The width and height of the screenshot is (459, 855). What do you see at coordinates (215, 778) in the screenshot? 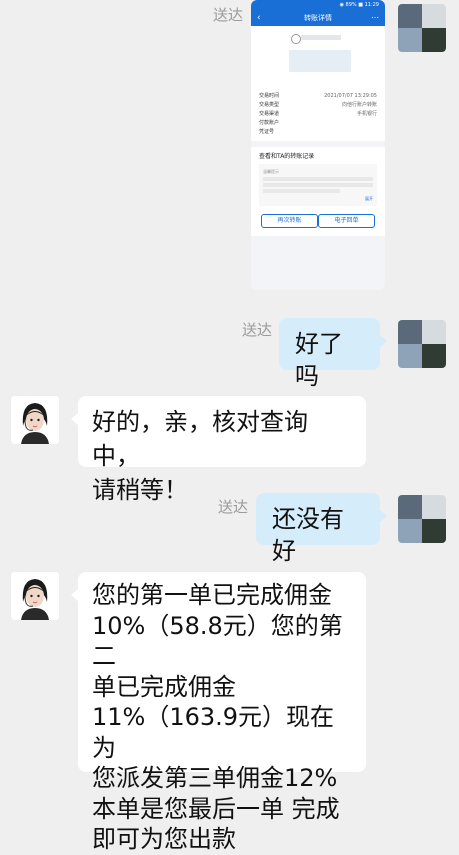
I see `message-line: 您派发第三单佣金12%` at bounding box center [215, 778].